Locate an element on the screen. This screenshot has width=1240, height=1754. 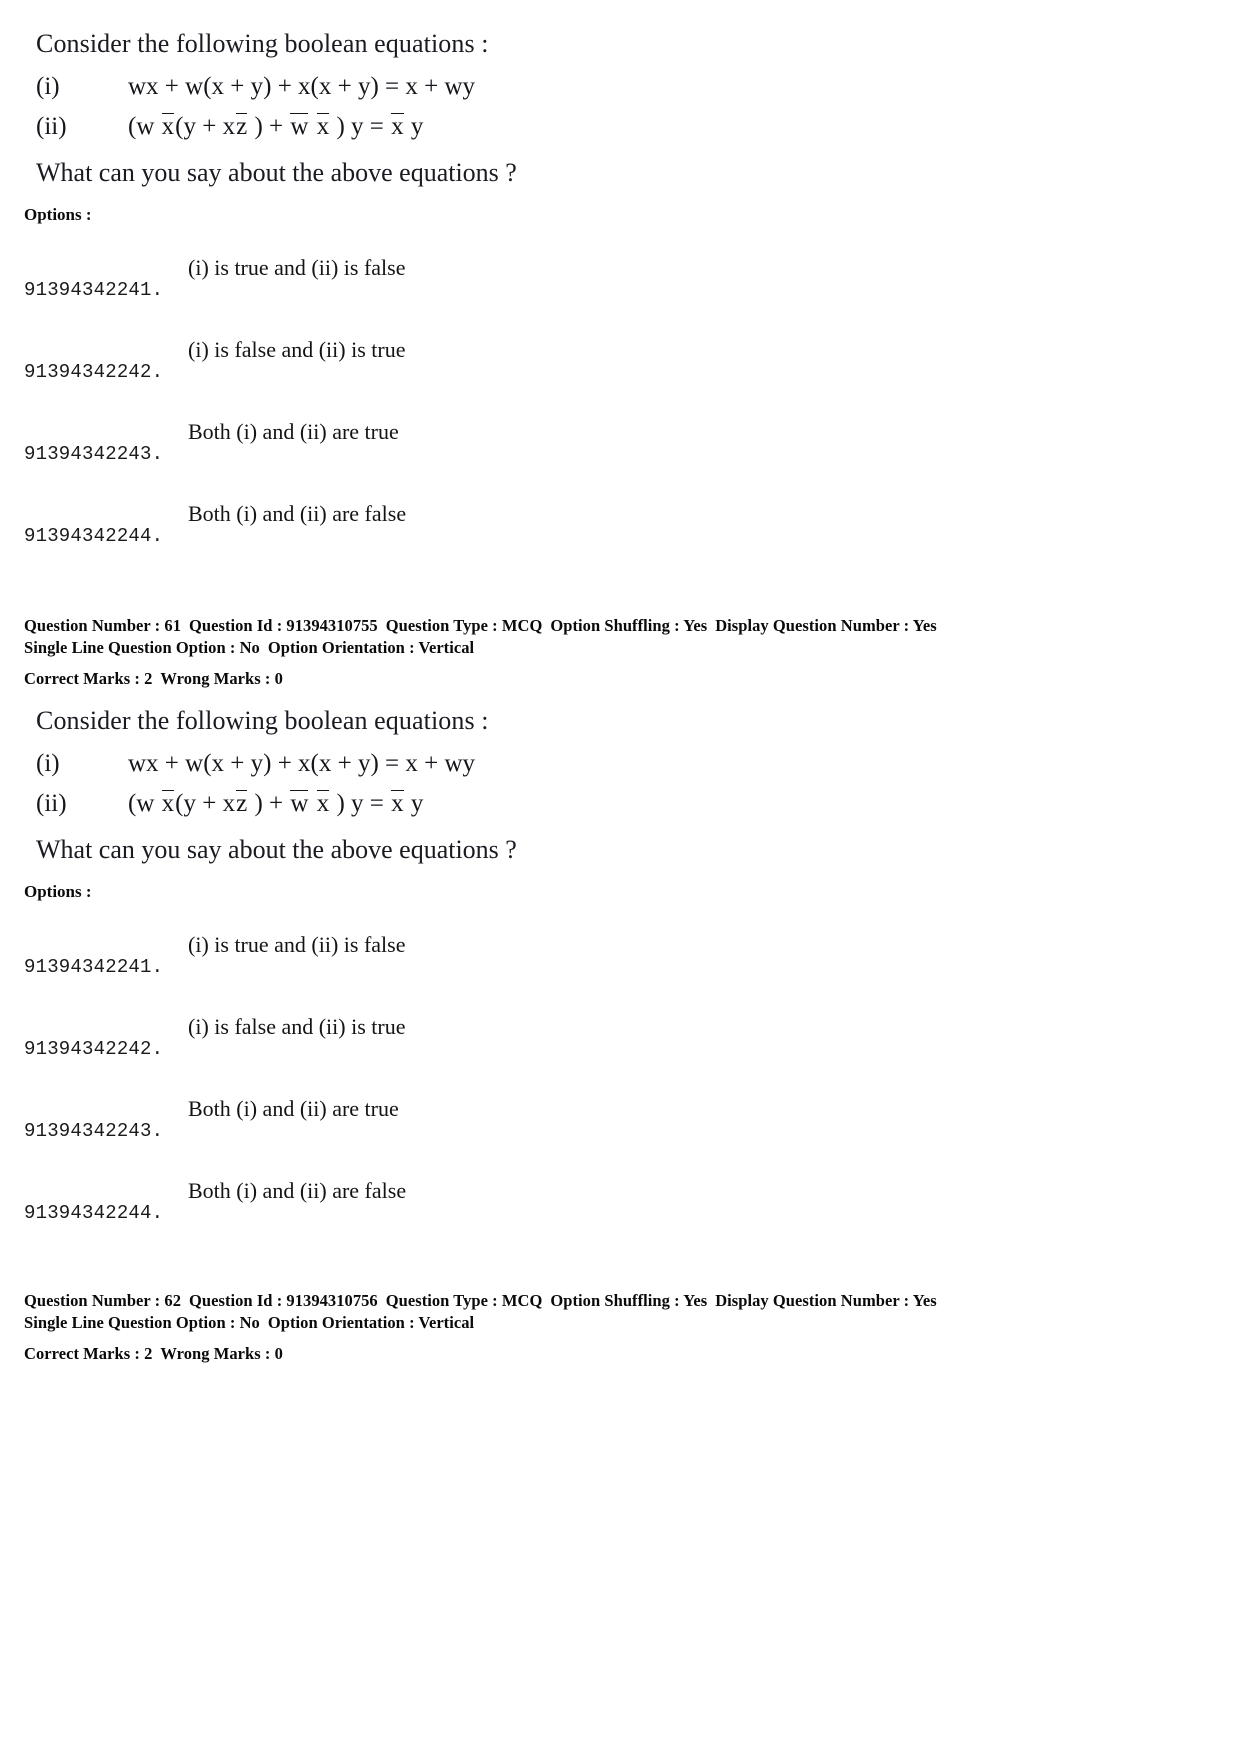
meta-question-id: Question Id : 91394310755 is located at coordinates (283, 625).